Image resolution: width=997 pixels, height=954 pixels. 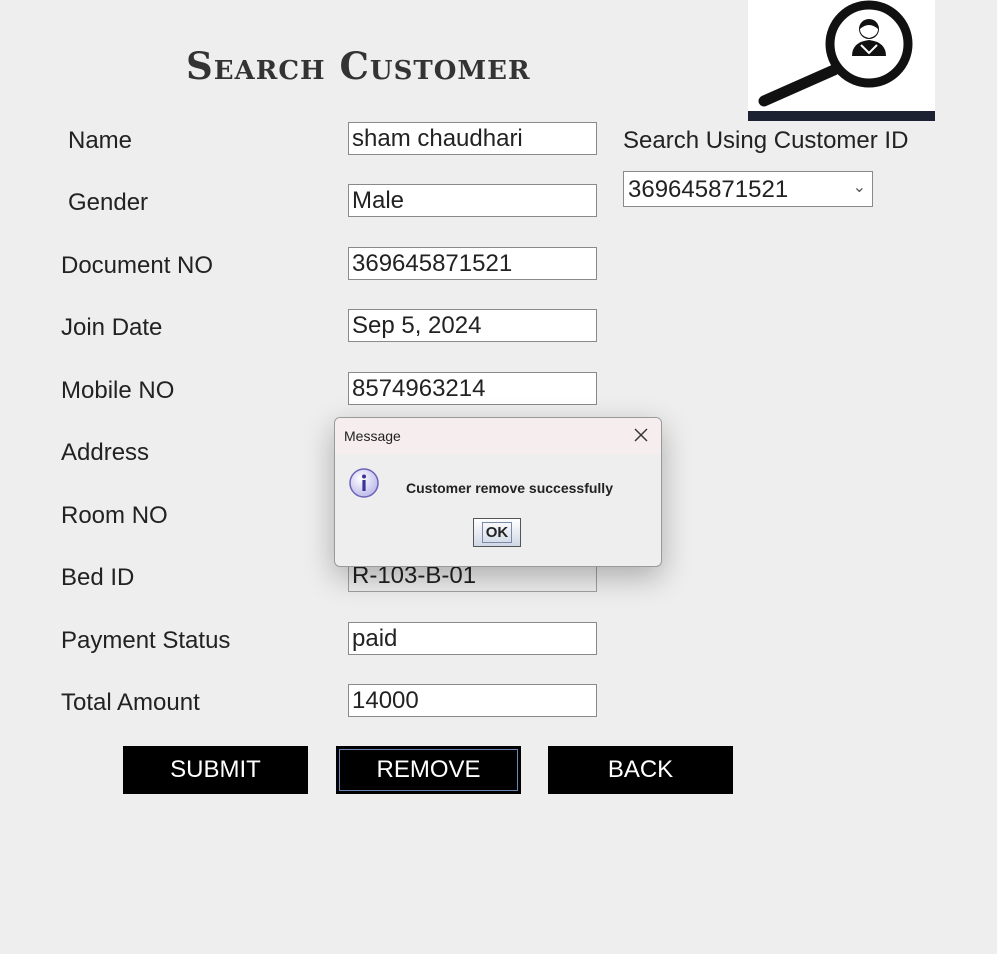 I want to click on chevron-down-icon: ⌄, so click(x=859, y=187).